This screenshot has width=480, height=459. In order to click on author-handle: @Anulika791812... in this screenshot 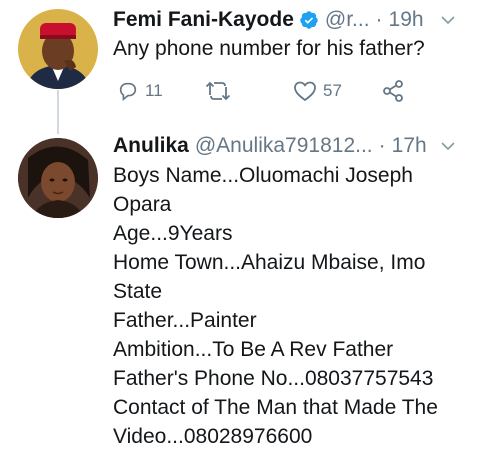, I will do `click(284, 146)`.